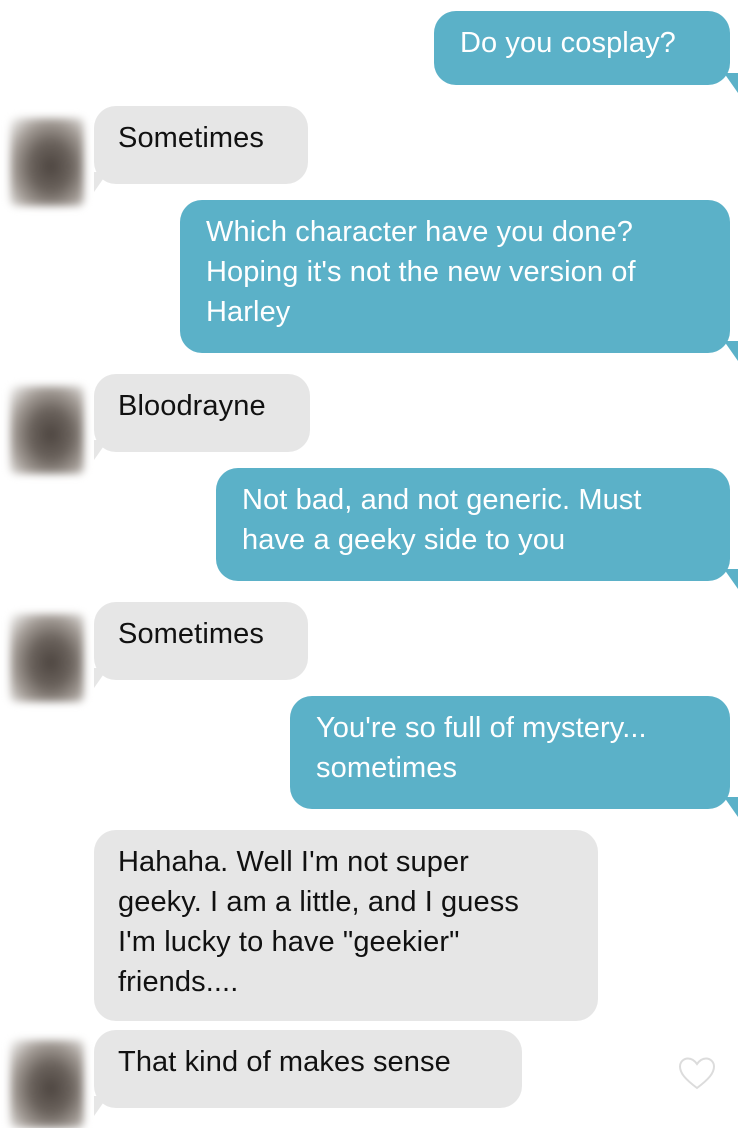  I want to click on message-text: You're so full of mystery... sometimes, so click(481, 748).